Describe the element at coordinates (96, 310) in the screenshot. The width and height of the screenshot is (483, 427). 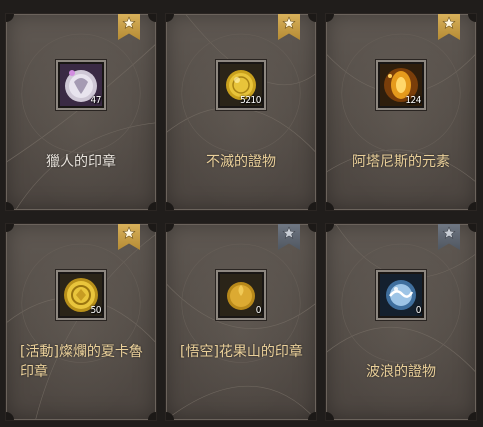
I see `item-count: 50` at that location.